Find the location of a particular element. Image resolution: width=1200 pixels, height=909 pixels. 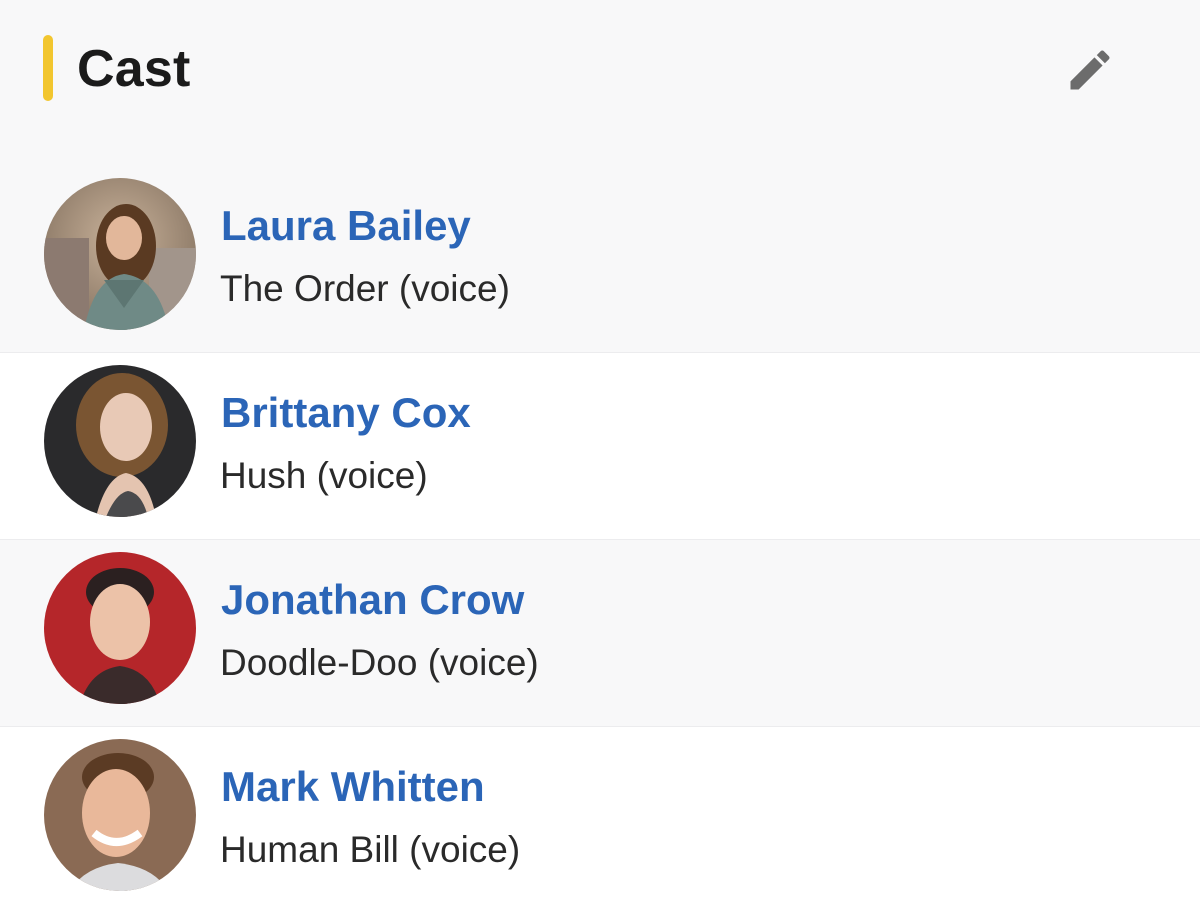

character-name: Doodle-Doo (voice) is located at coordinates (379, 662).